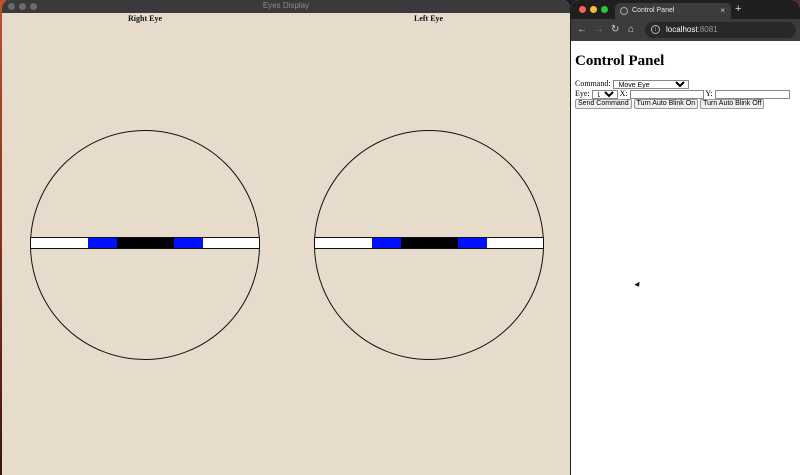 This screenshot has height=475, width=800. Describe the element at coordinates (386, 243) in the screenshot. I see `left-eye-iris-left` at that location.